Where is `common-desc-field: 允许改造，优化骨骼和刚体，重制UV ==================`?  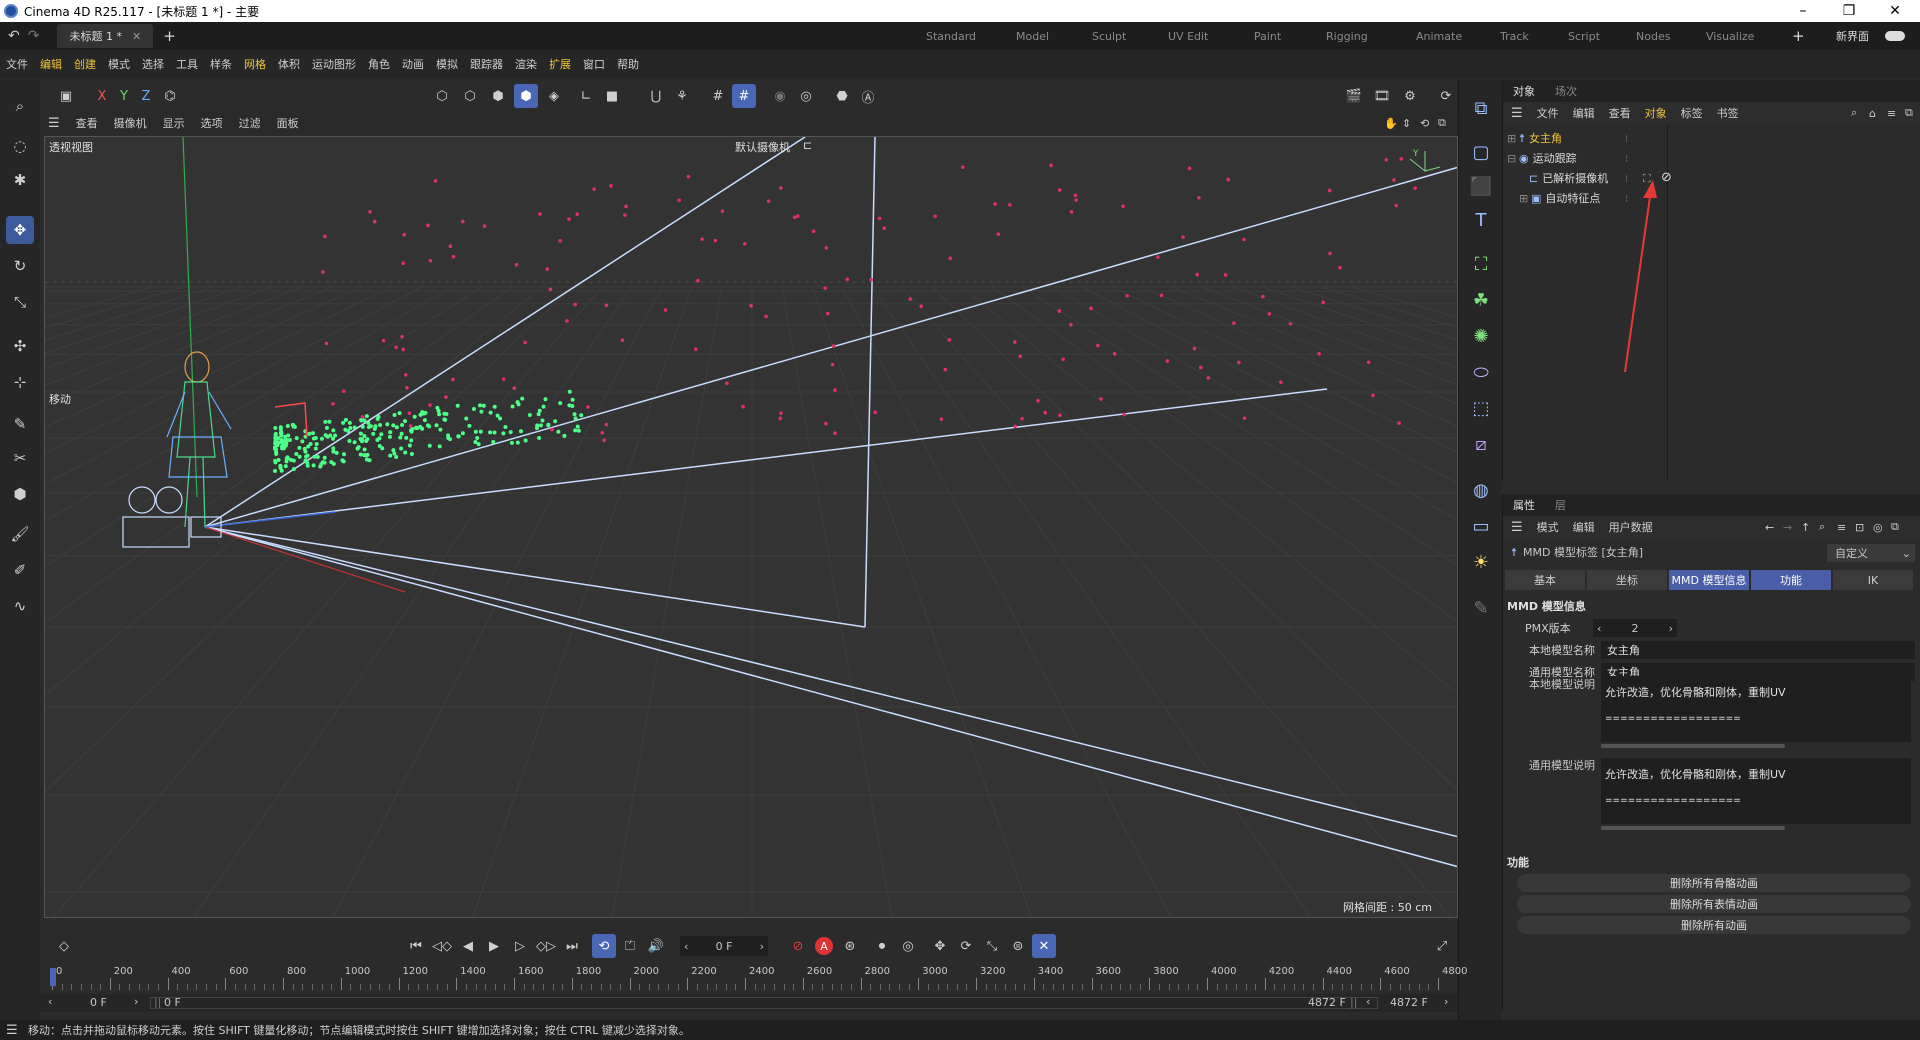 common-desc-field: 允许改造，优化骨骼和刚体，重制UV ================== is located at coordinates (1756, 791).